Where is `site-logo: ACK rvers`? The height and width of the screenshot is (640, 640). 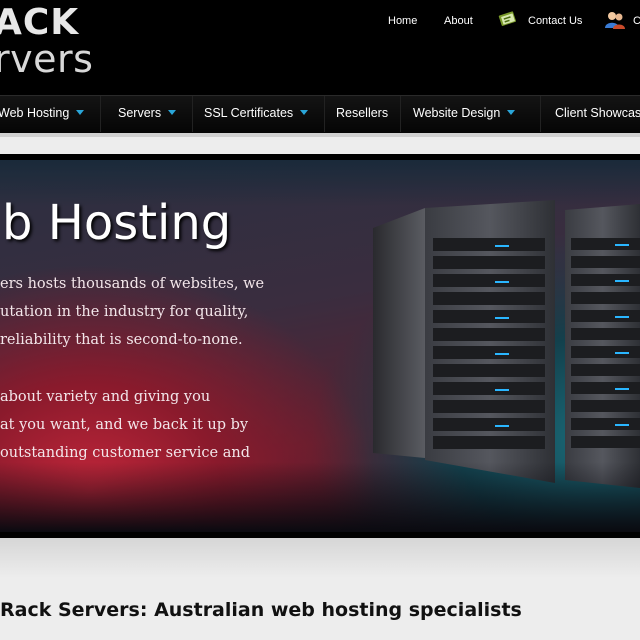 site-logo: ACK rvers is located at coordinates (47, 42).